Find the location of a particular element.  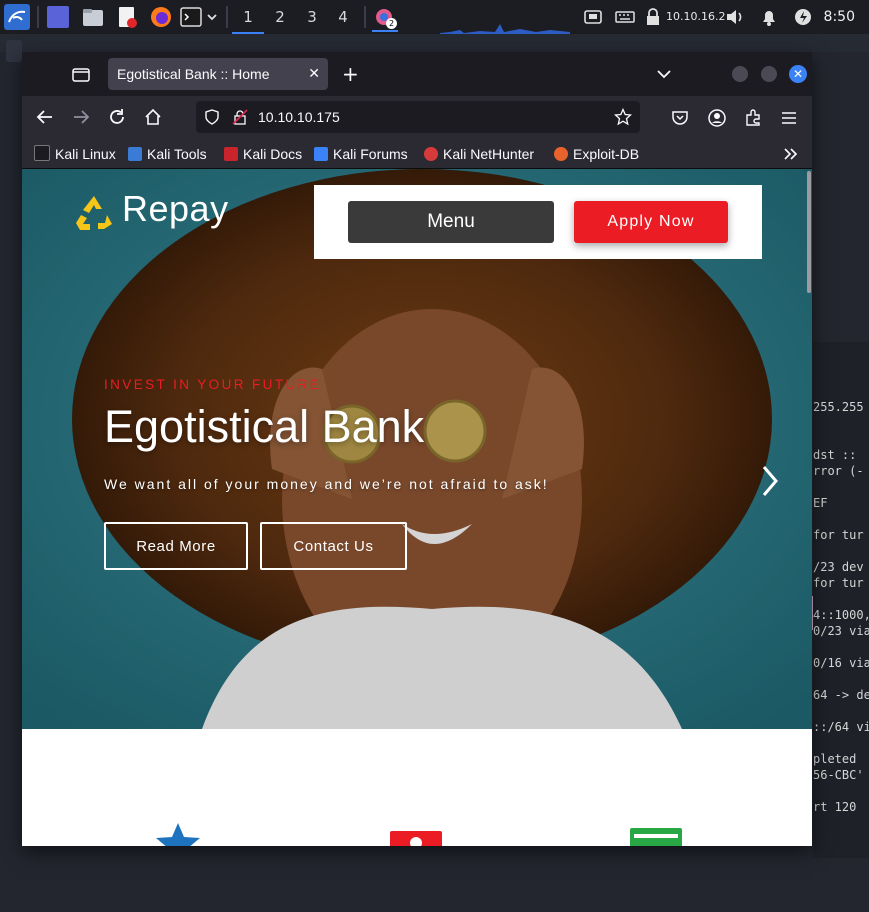

header-actions: Menu Apply Now is located at coordinates (538, 222).